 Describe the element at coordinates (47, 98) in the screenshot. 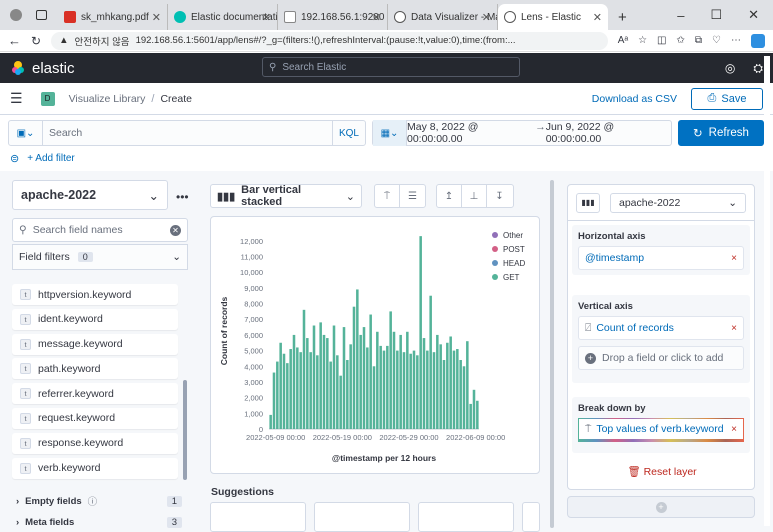

I see `space-avatar: D` at that location.